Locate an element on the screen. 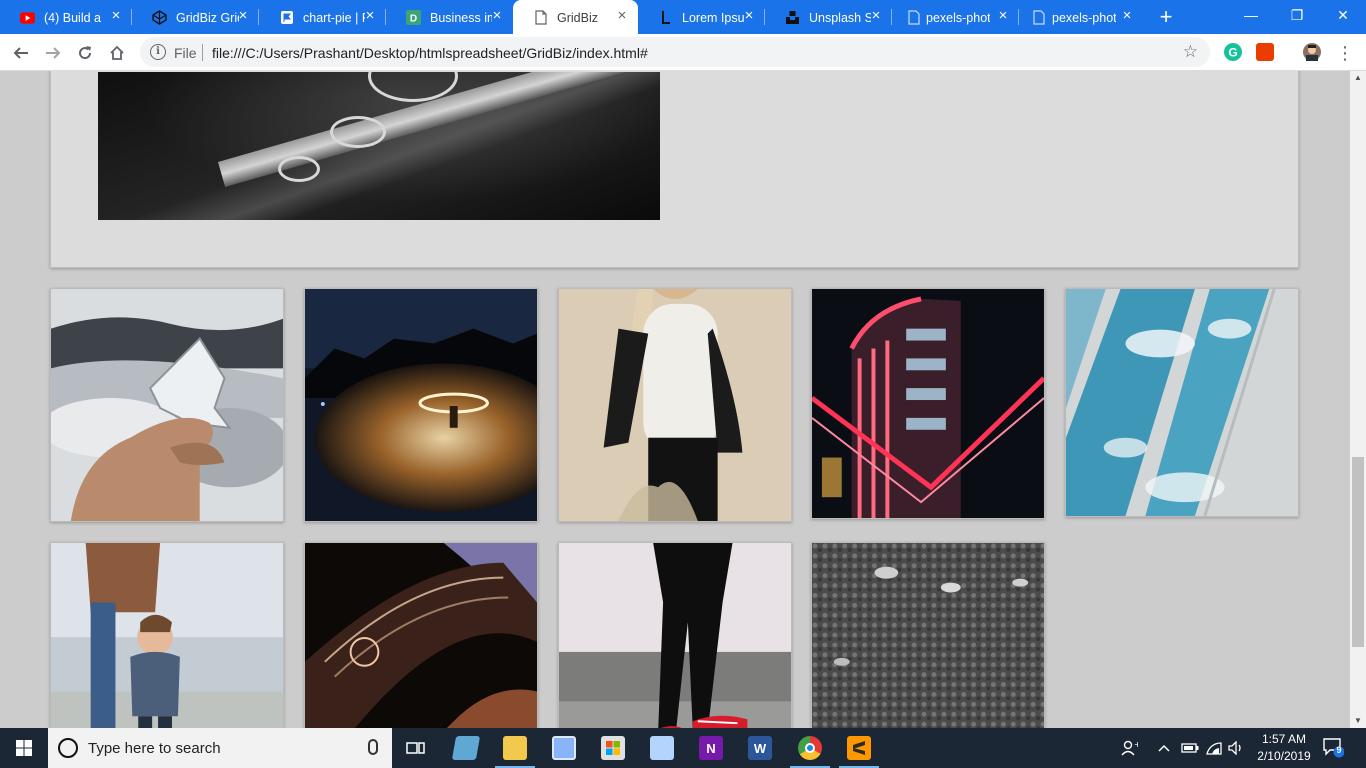 This screenshot has width=1366, height=768. tab-title: Unsplash Sc is located at coordinates (840, 18).